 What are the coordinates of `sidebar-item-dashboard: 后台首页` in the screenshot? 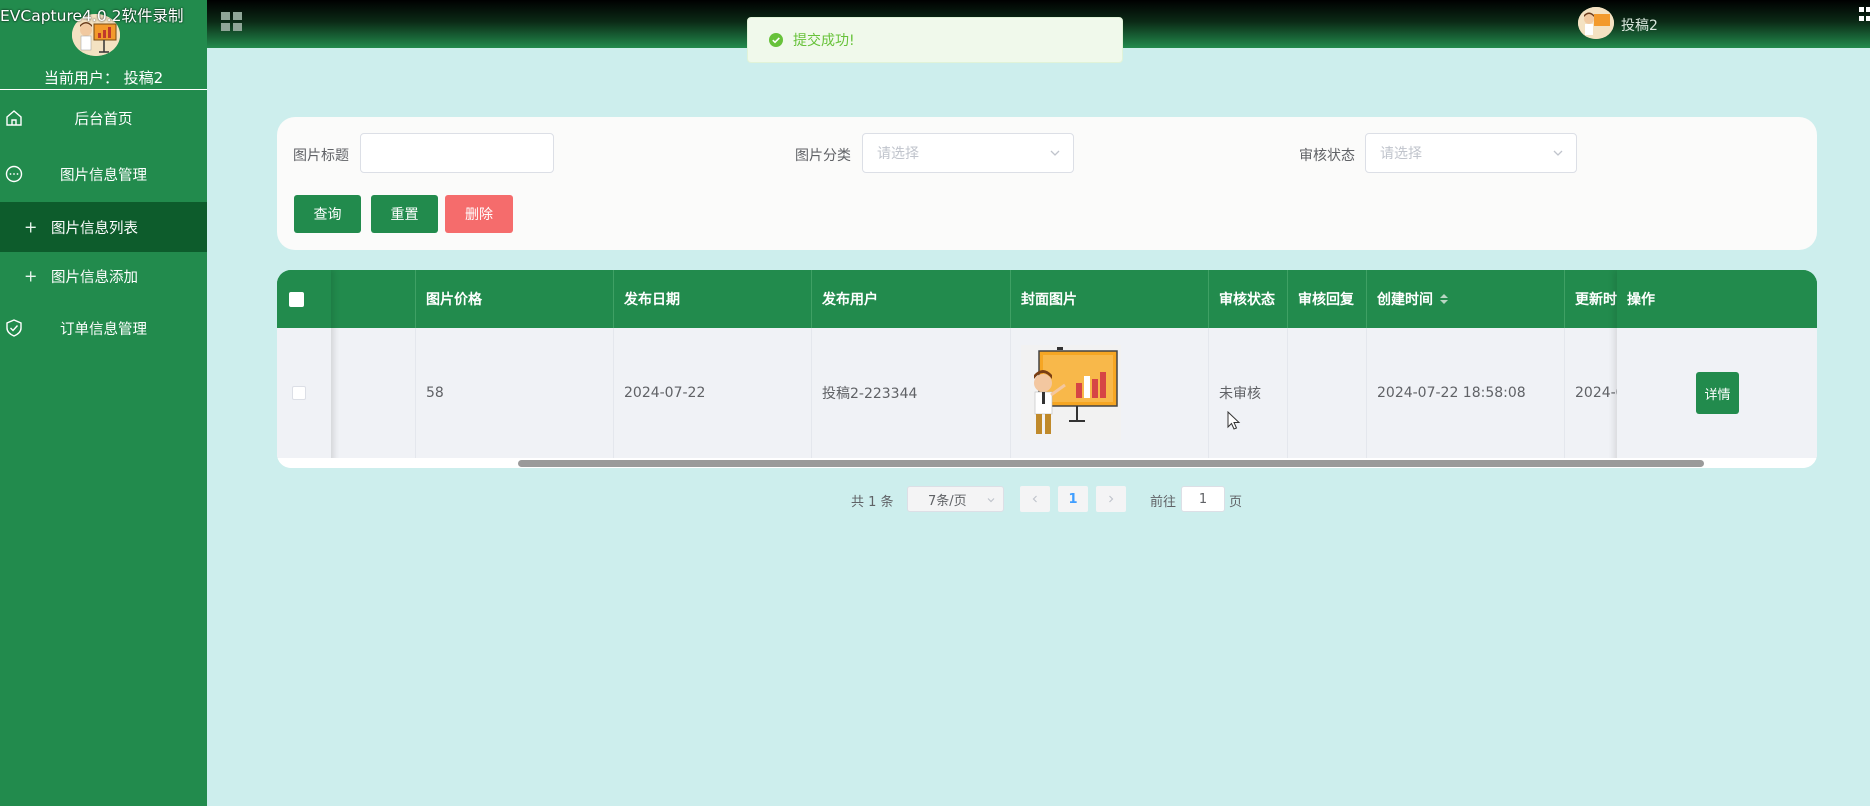 It's located at (103, 118).